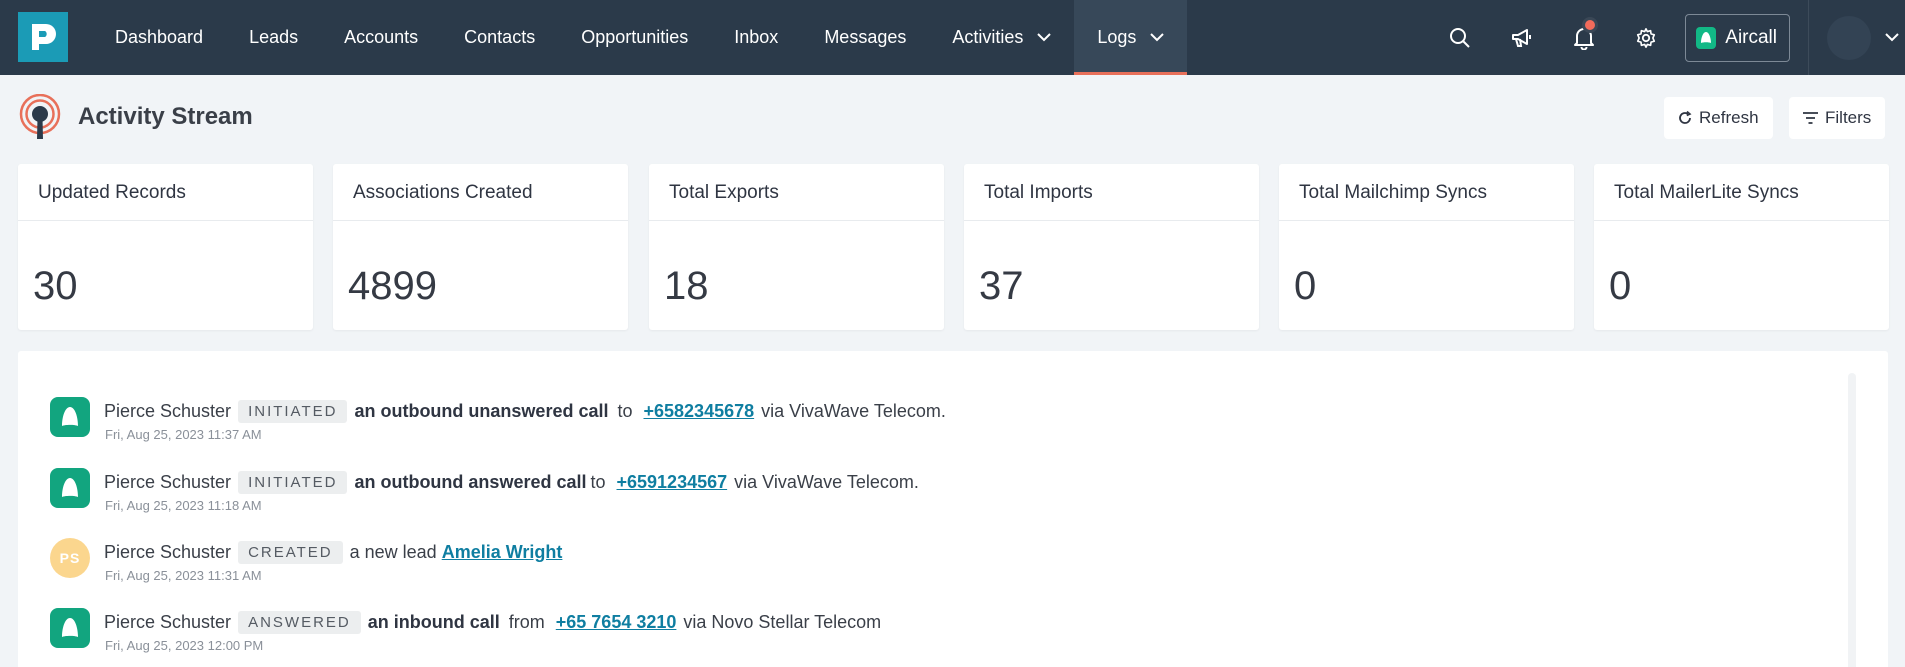 The image size is (1905, 667). What do you see at coordinates (165, 247) in the screenshot?
I see `stat-card-updated-records: Updated Records 30` at bounding box center [165, 247].